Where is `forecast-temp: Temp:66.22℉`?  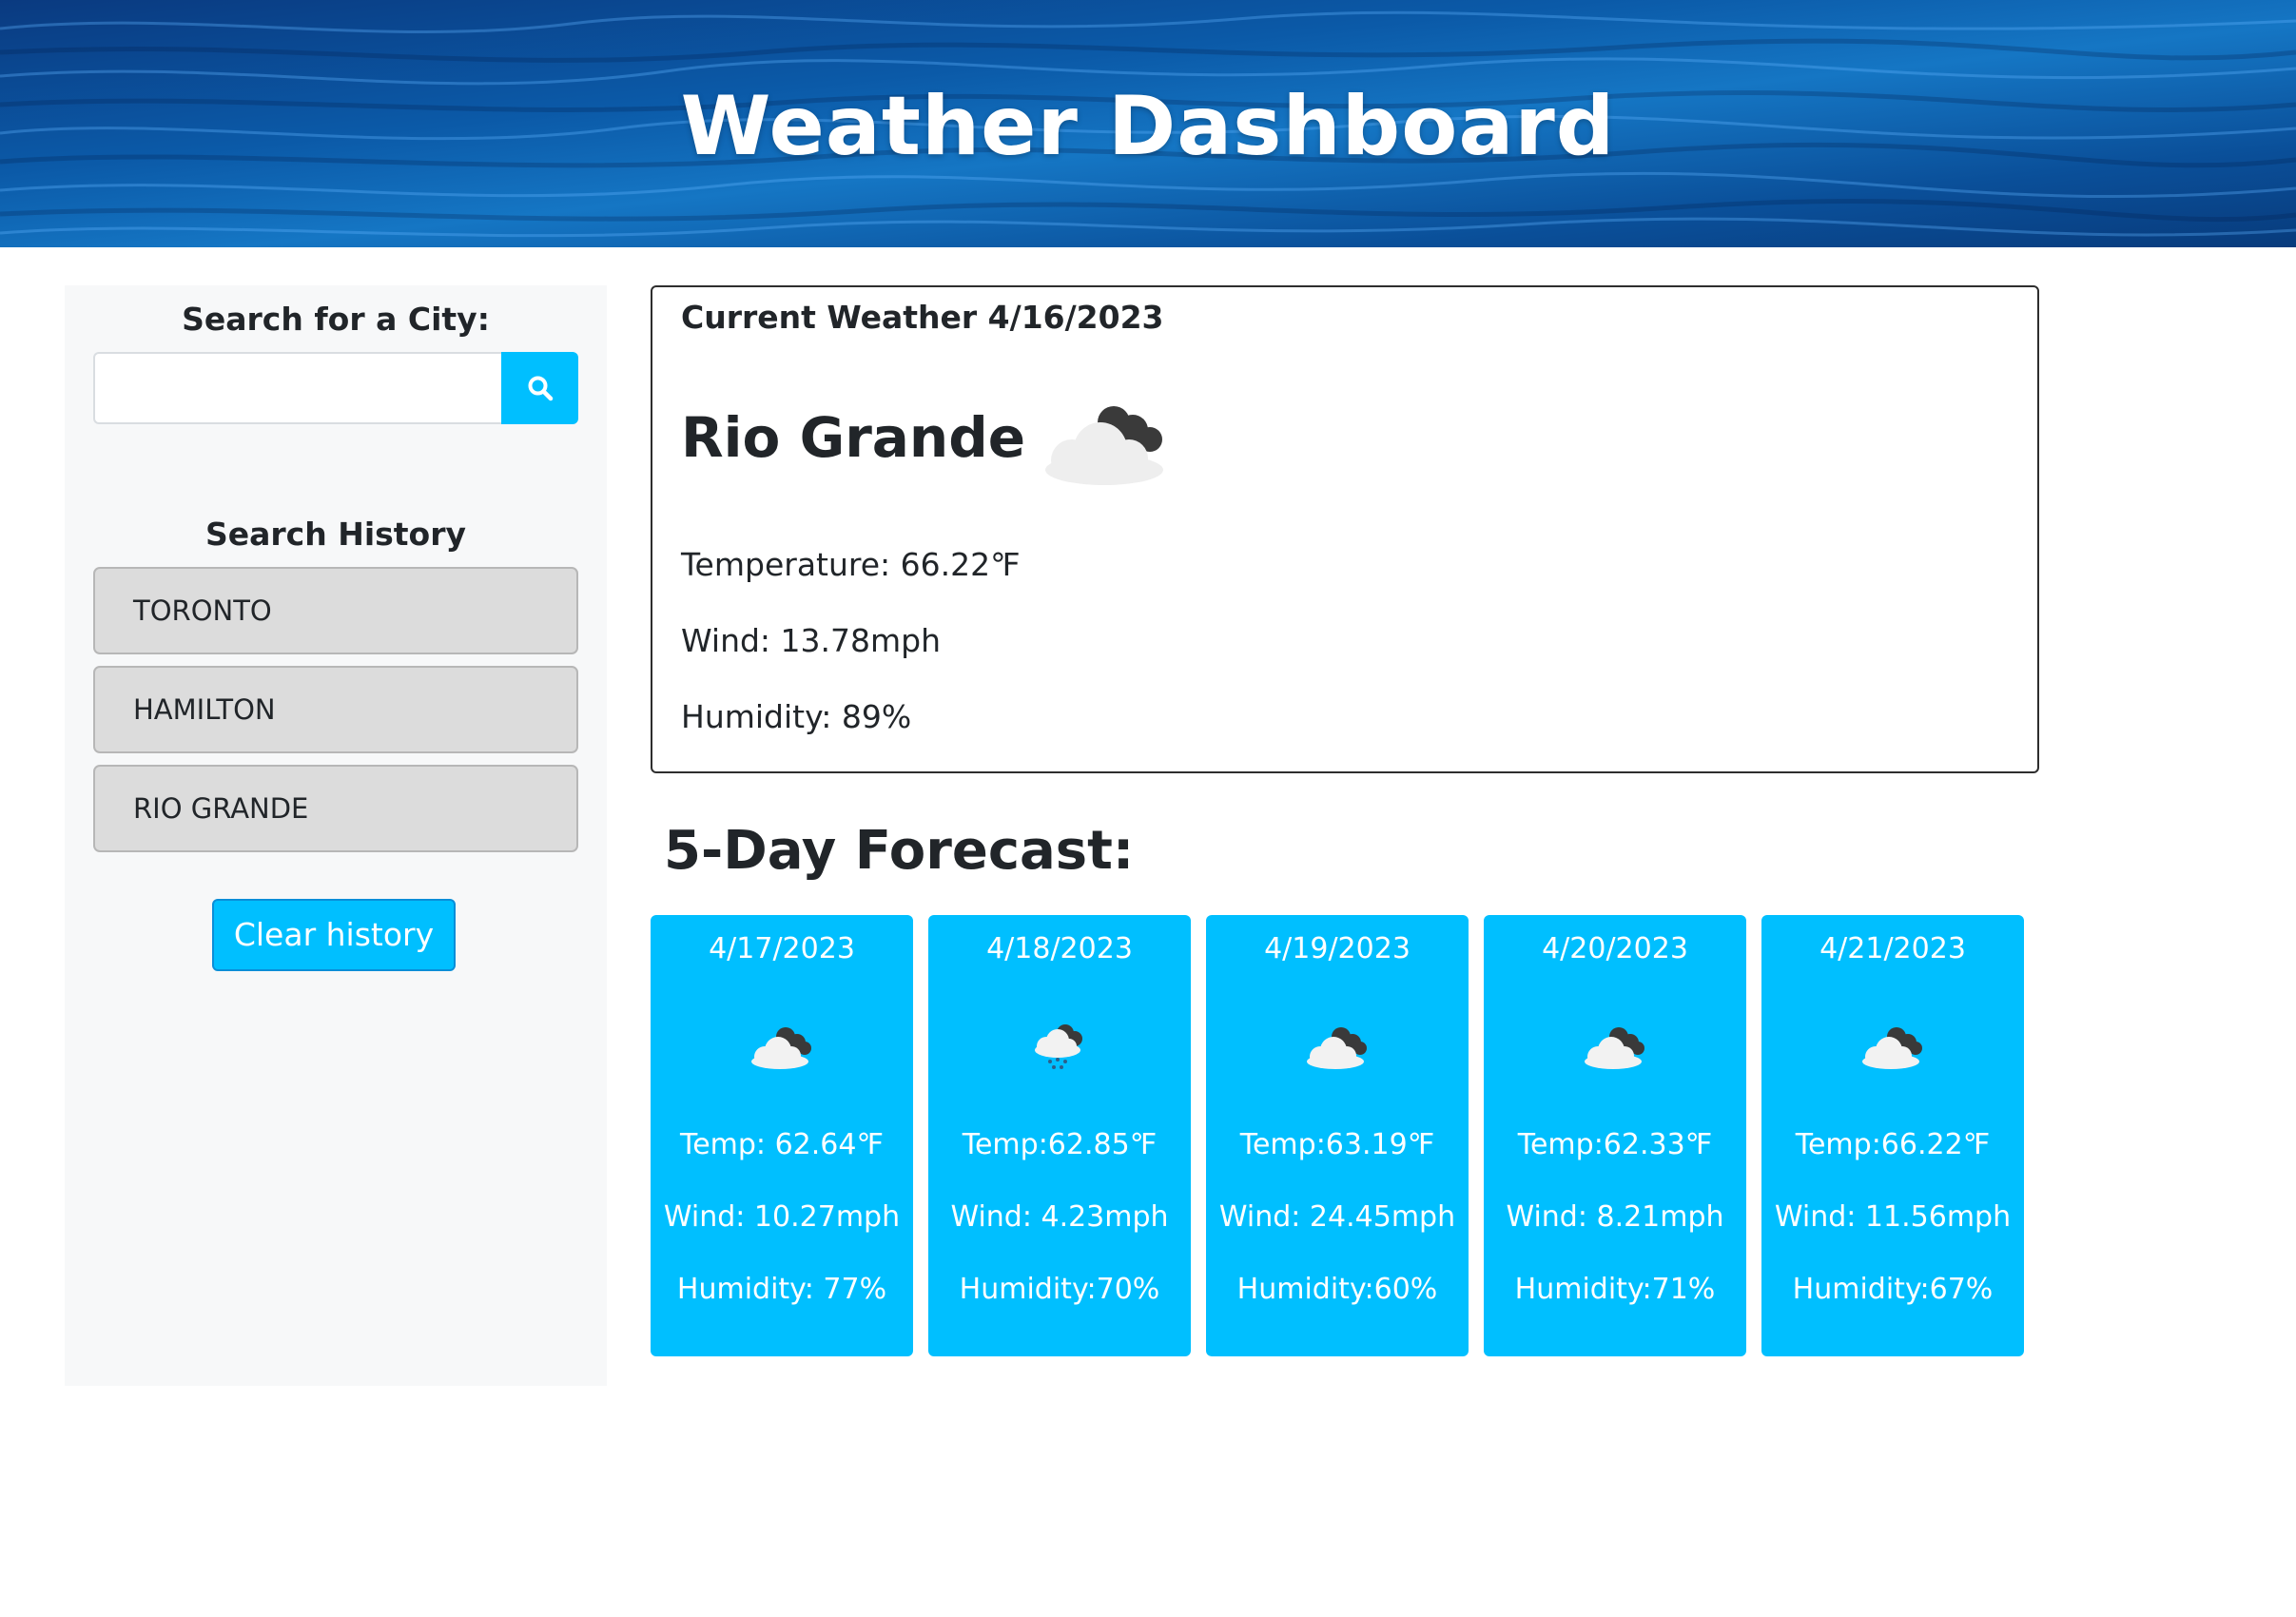 forecast-temp: Temp:66.22℉ is located at coordinates (1893, 1144).